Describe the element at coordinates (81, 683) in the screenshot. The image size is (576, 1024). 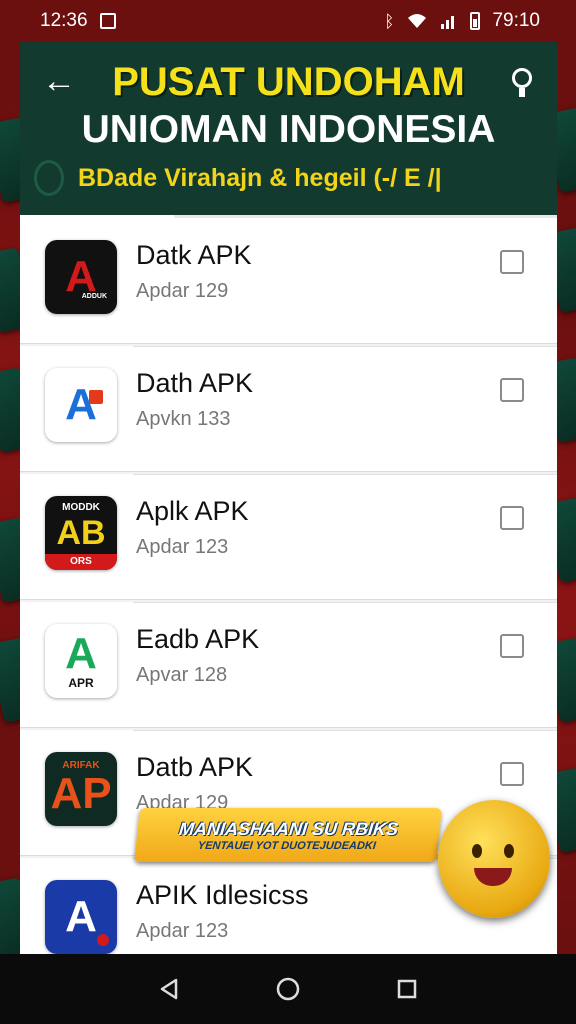
I see `app-logo-text: APR` at that location.